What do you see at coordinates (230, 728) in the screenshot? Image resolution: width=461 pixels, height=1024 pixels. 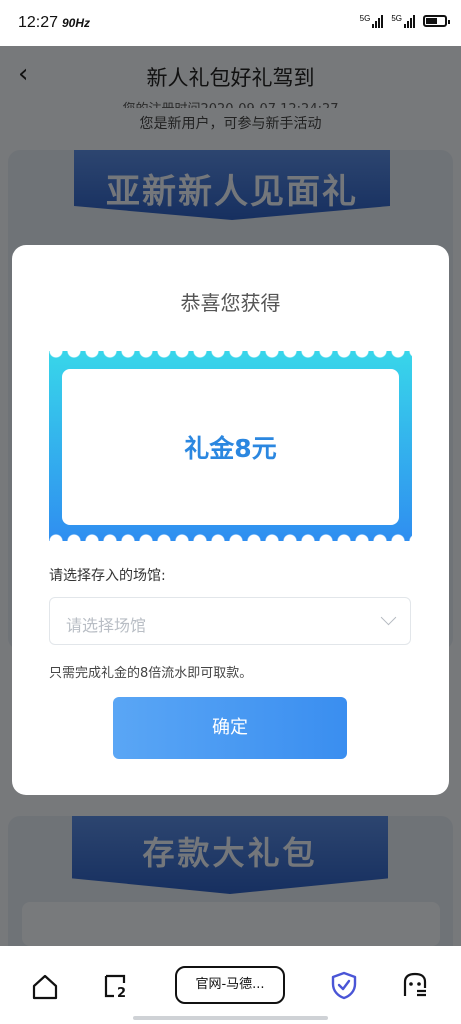 I see `confirm-button: 确定` at bounding box center [230, 728].